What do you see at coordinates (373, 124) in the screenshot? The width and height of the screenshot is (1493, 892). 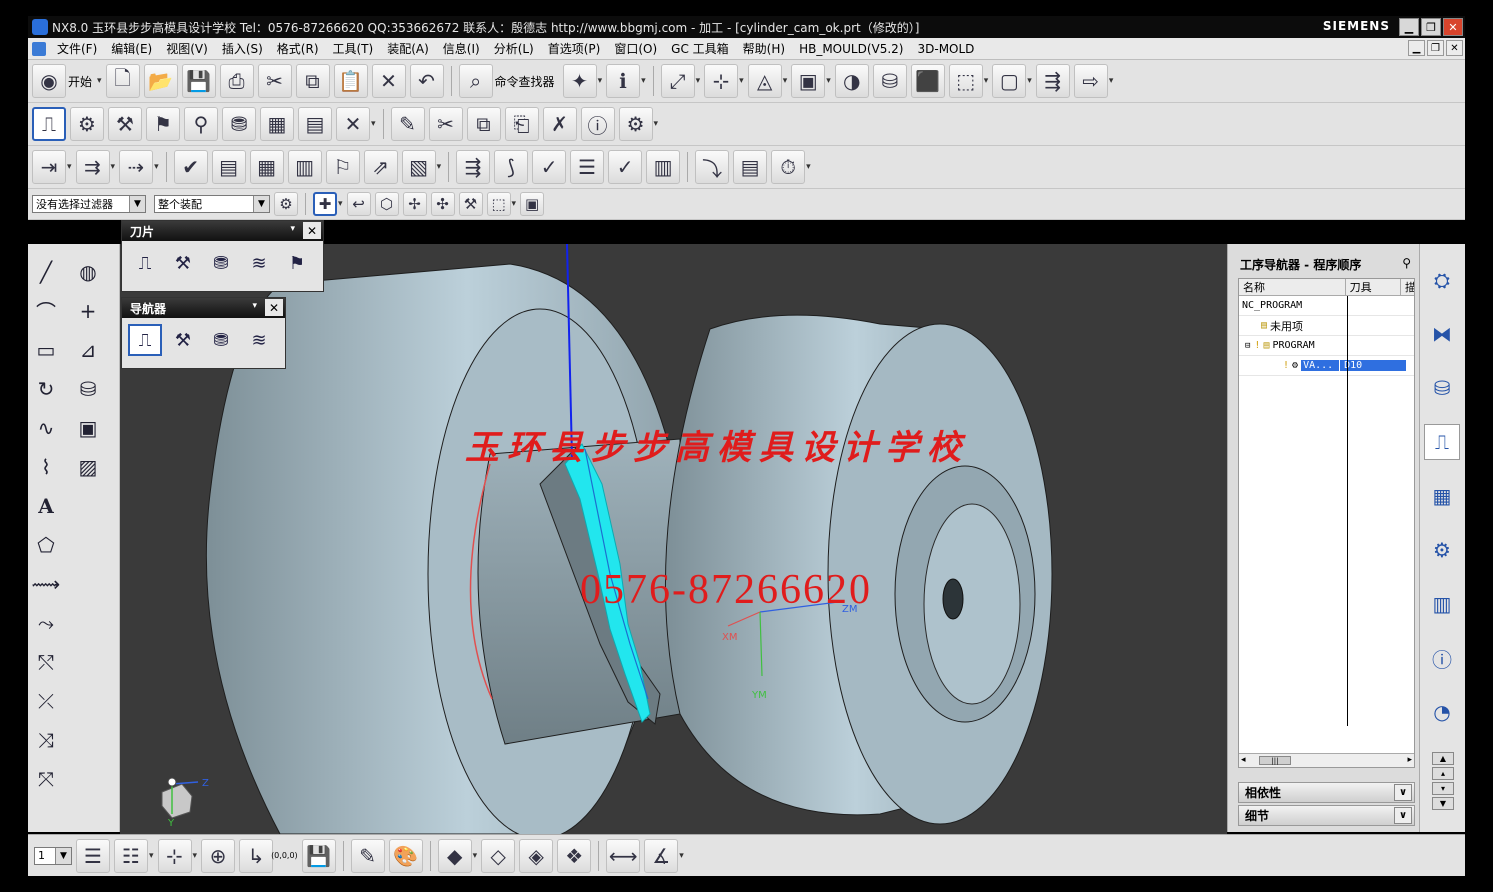 I see `cancel-dropdown-icon: ▾` at bounding box center [373, 124].